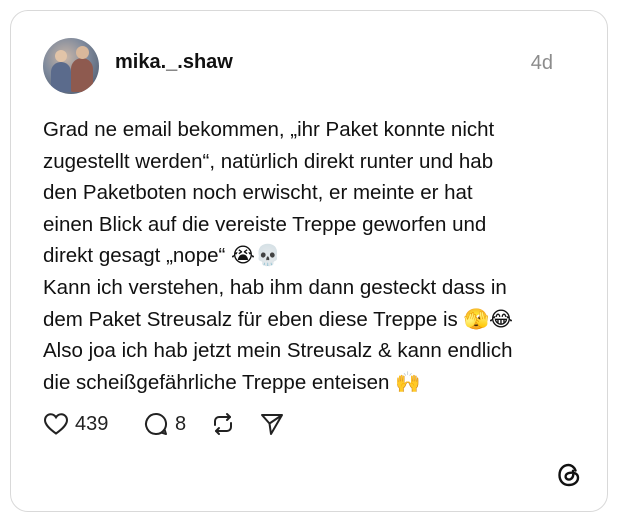 The image size is (620, 524). I want to click on reply-button: 8, so click(164, 424).